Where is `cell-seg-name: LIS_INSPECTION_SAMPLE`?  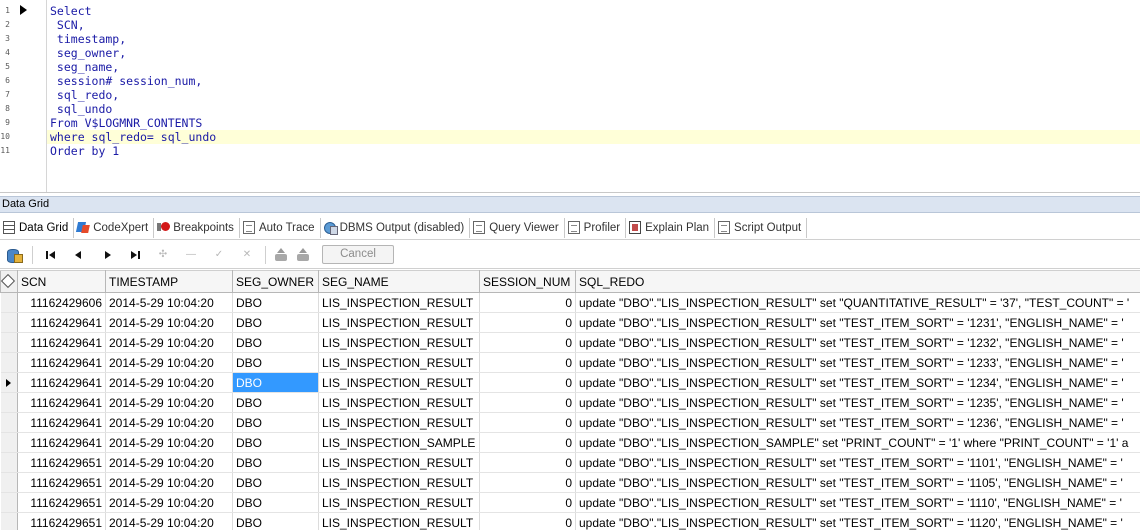
cell-seg-name: LIS_INSPECTION_SAMPLE is located at coordinates (399, 442).